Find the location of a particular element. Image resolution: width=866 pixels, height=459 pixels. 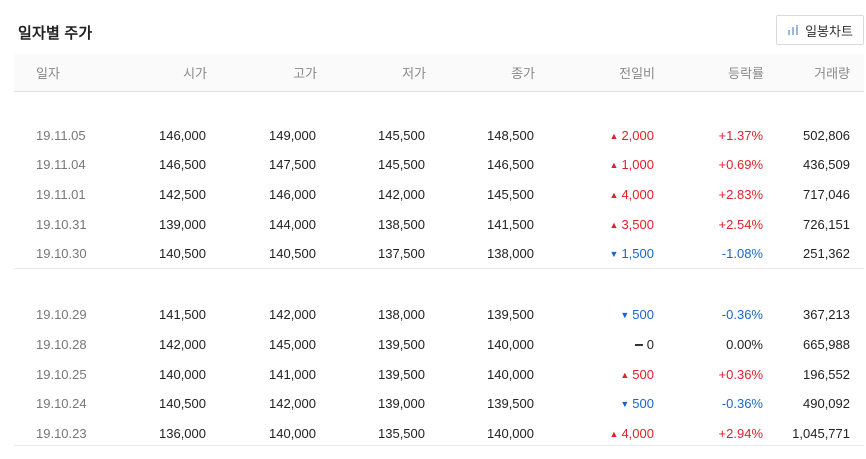

cell-date: 19.11.01 is located at coordinates (61, 195).